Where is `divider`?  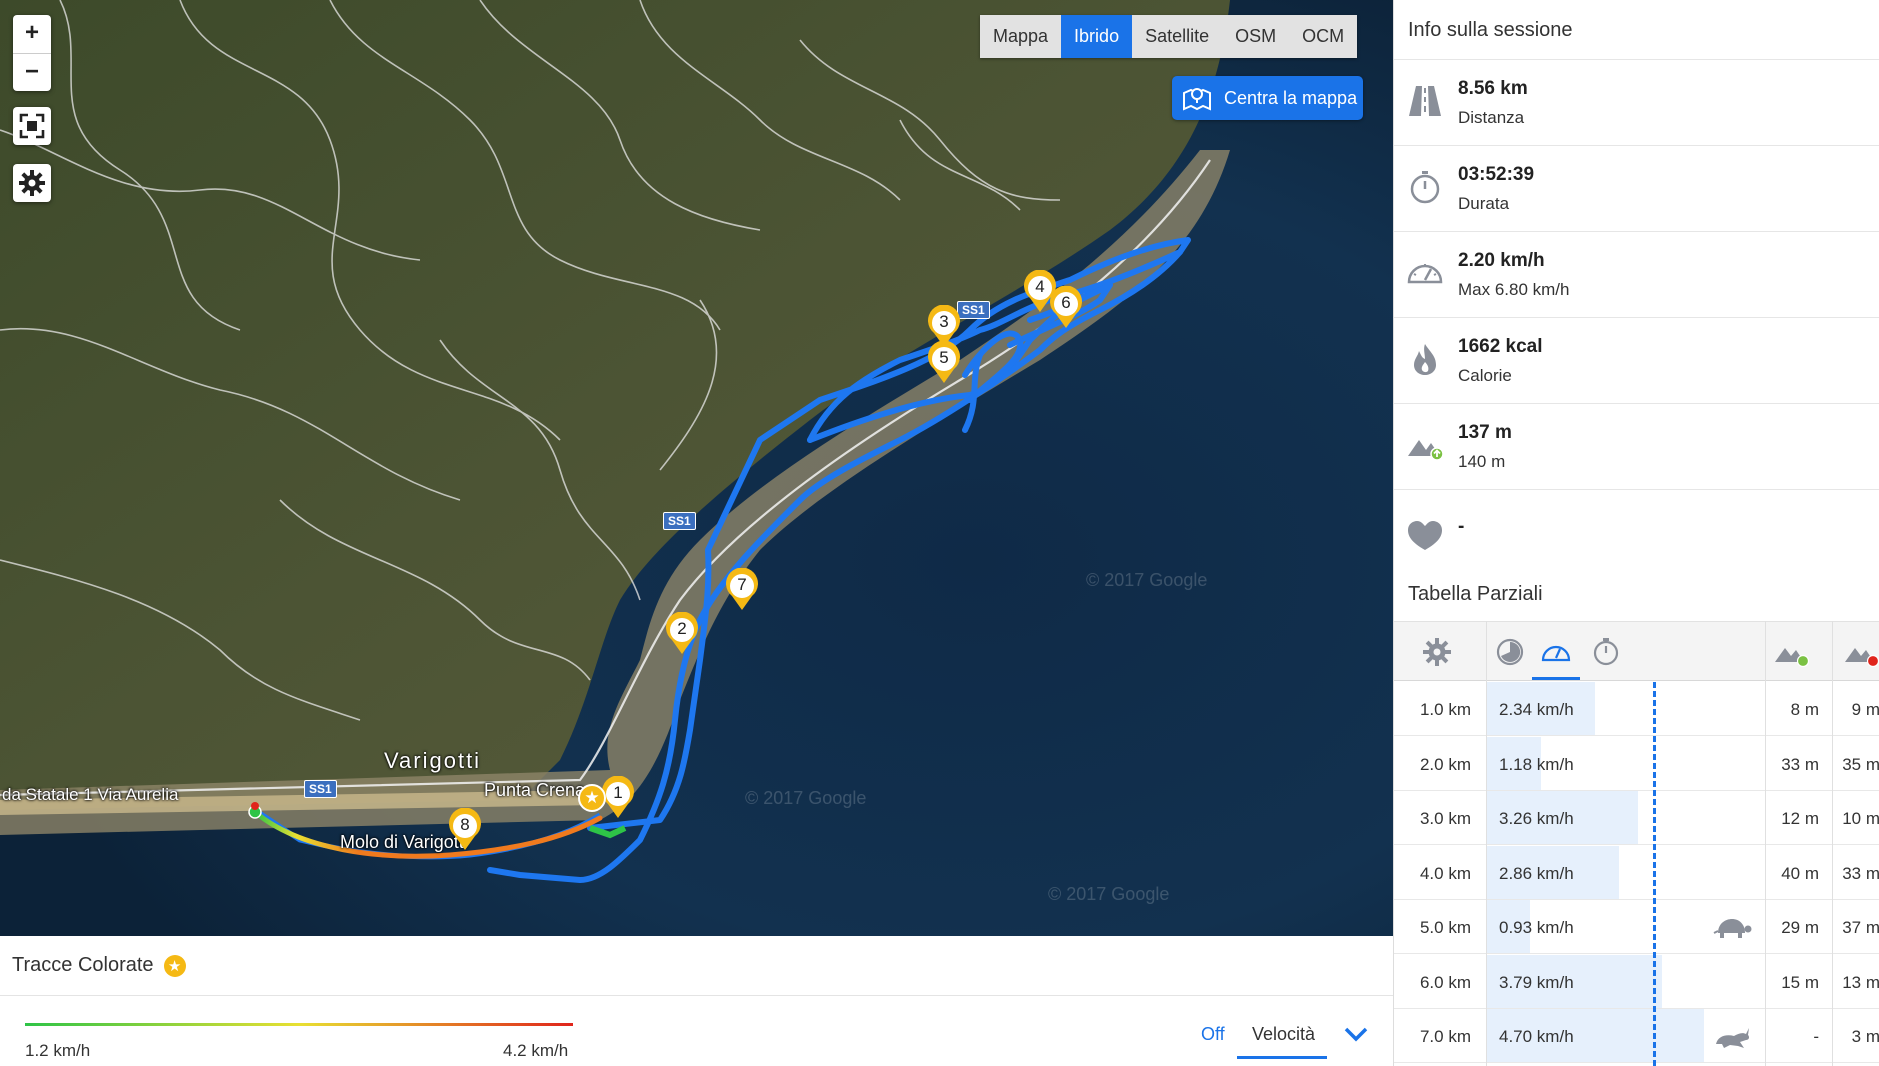 divider is located at coordinates (696, 995).